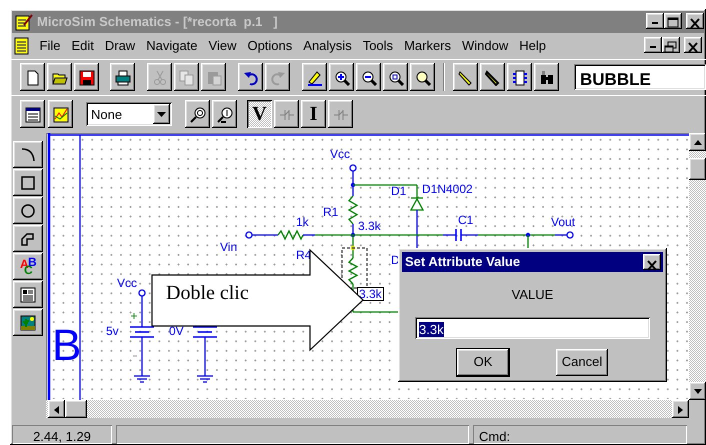 The image size is (706, 445). What do you see at coordinates (205, 332) in the screenshot?
I see `battery-symbol` at bounding box center [205, 332].